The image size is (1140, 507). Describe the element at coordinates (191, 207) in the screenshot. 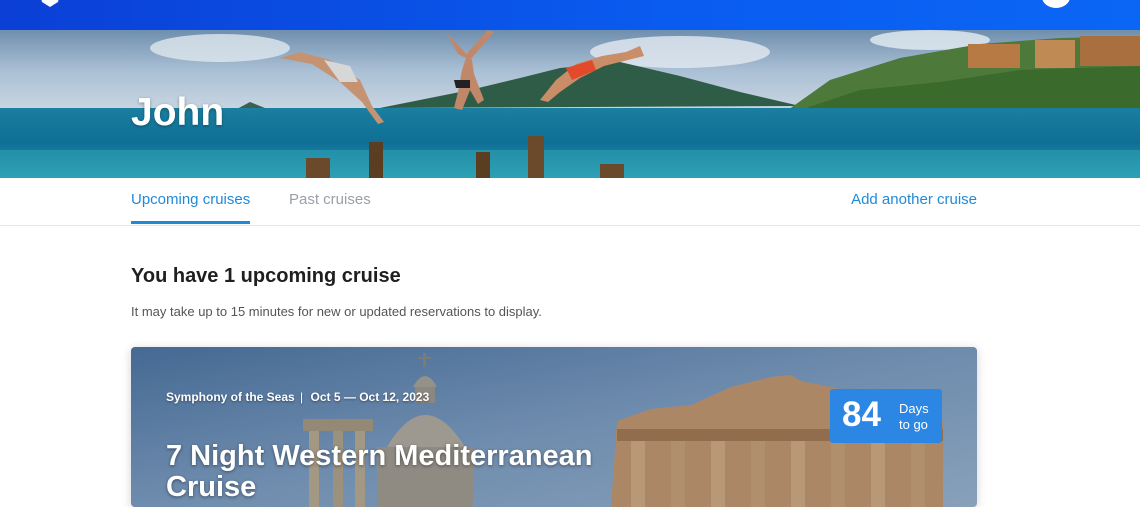

I see `tab-upcoming-cruises: Upcoming cruises` at that location.